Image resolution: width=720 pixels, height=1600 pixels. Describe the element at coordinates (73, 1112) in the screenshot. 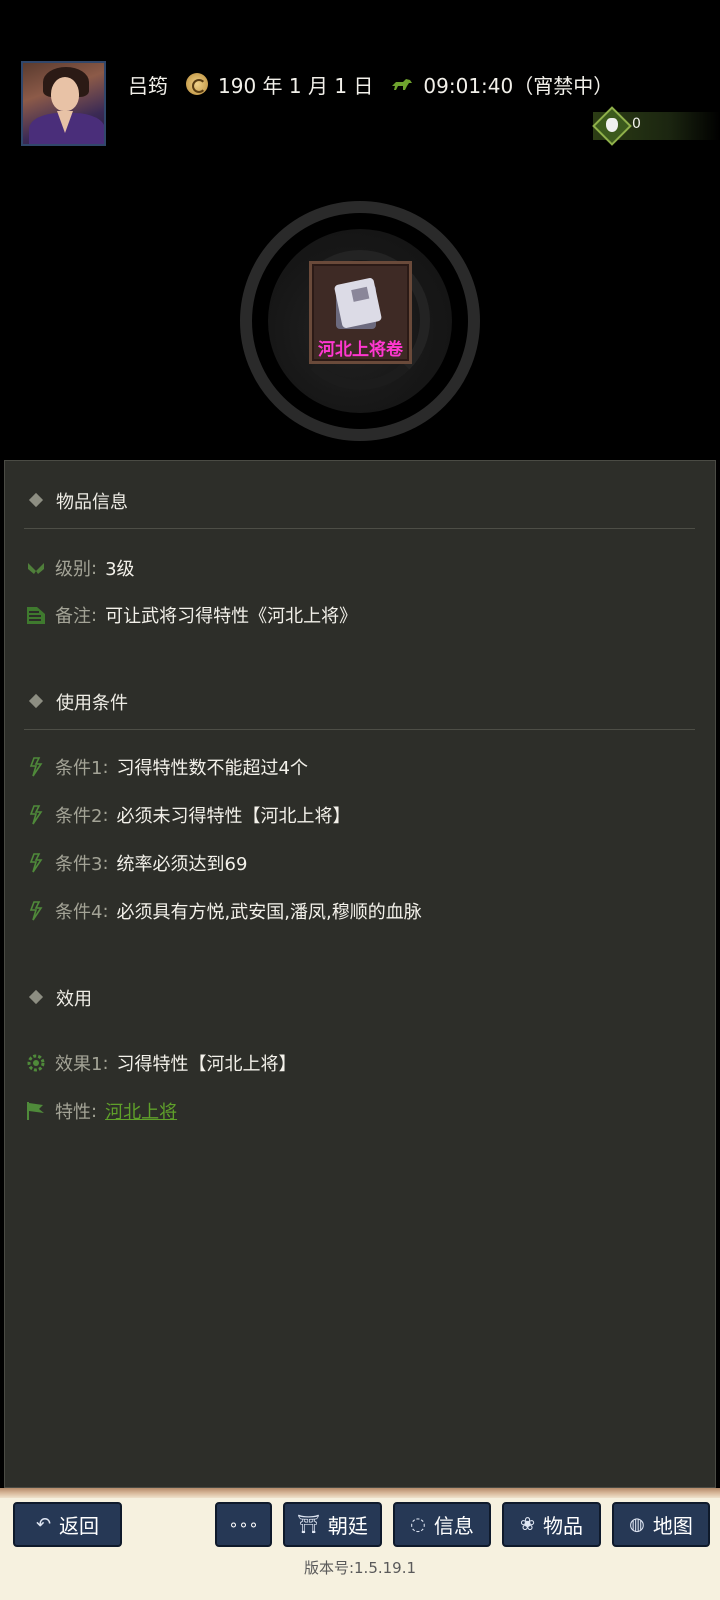

I see `trait-key: 特性` at that location.